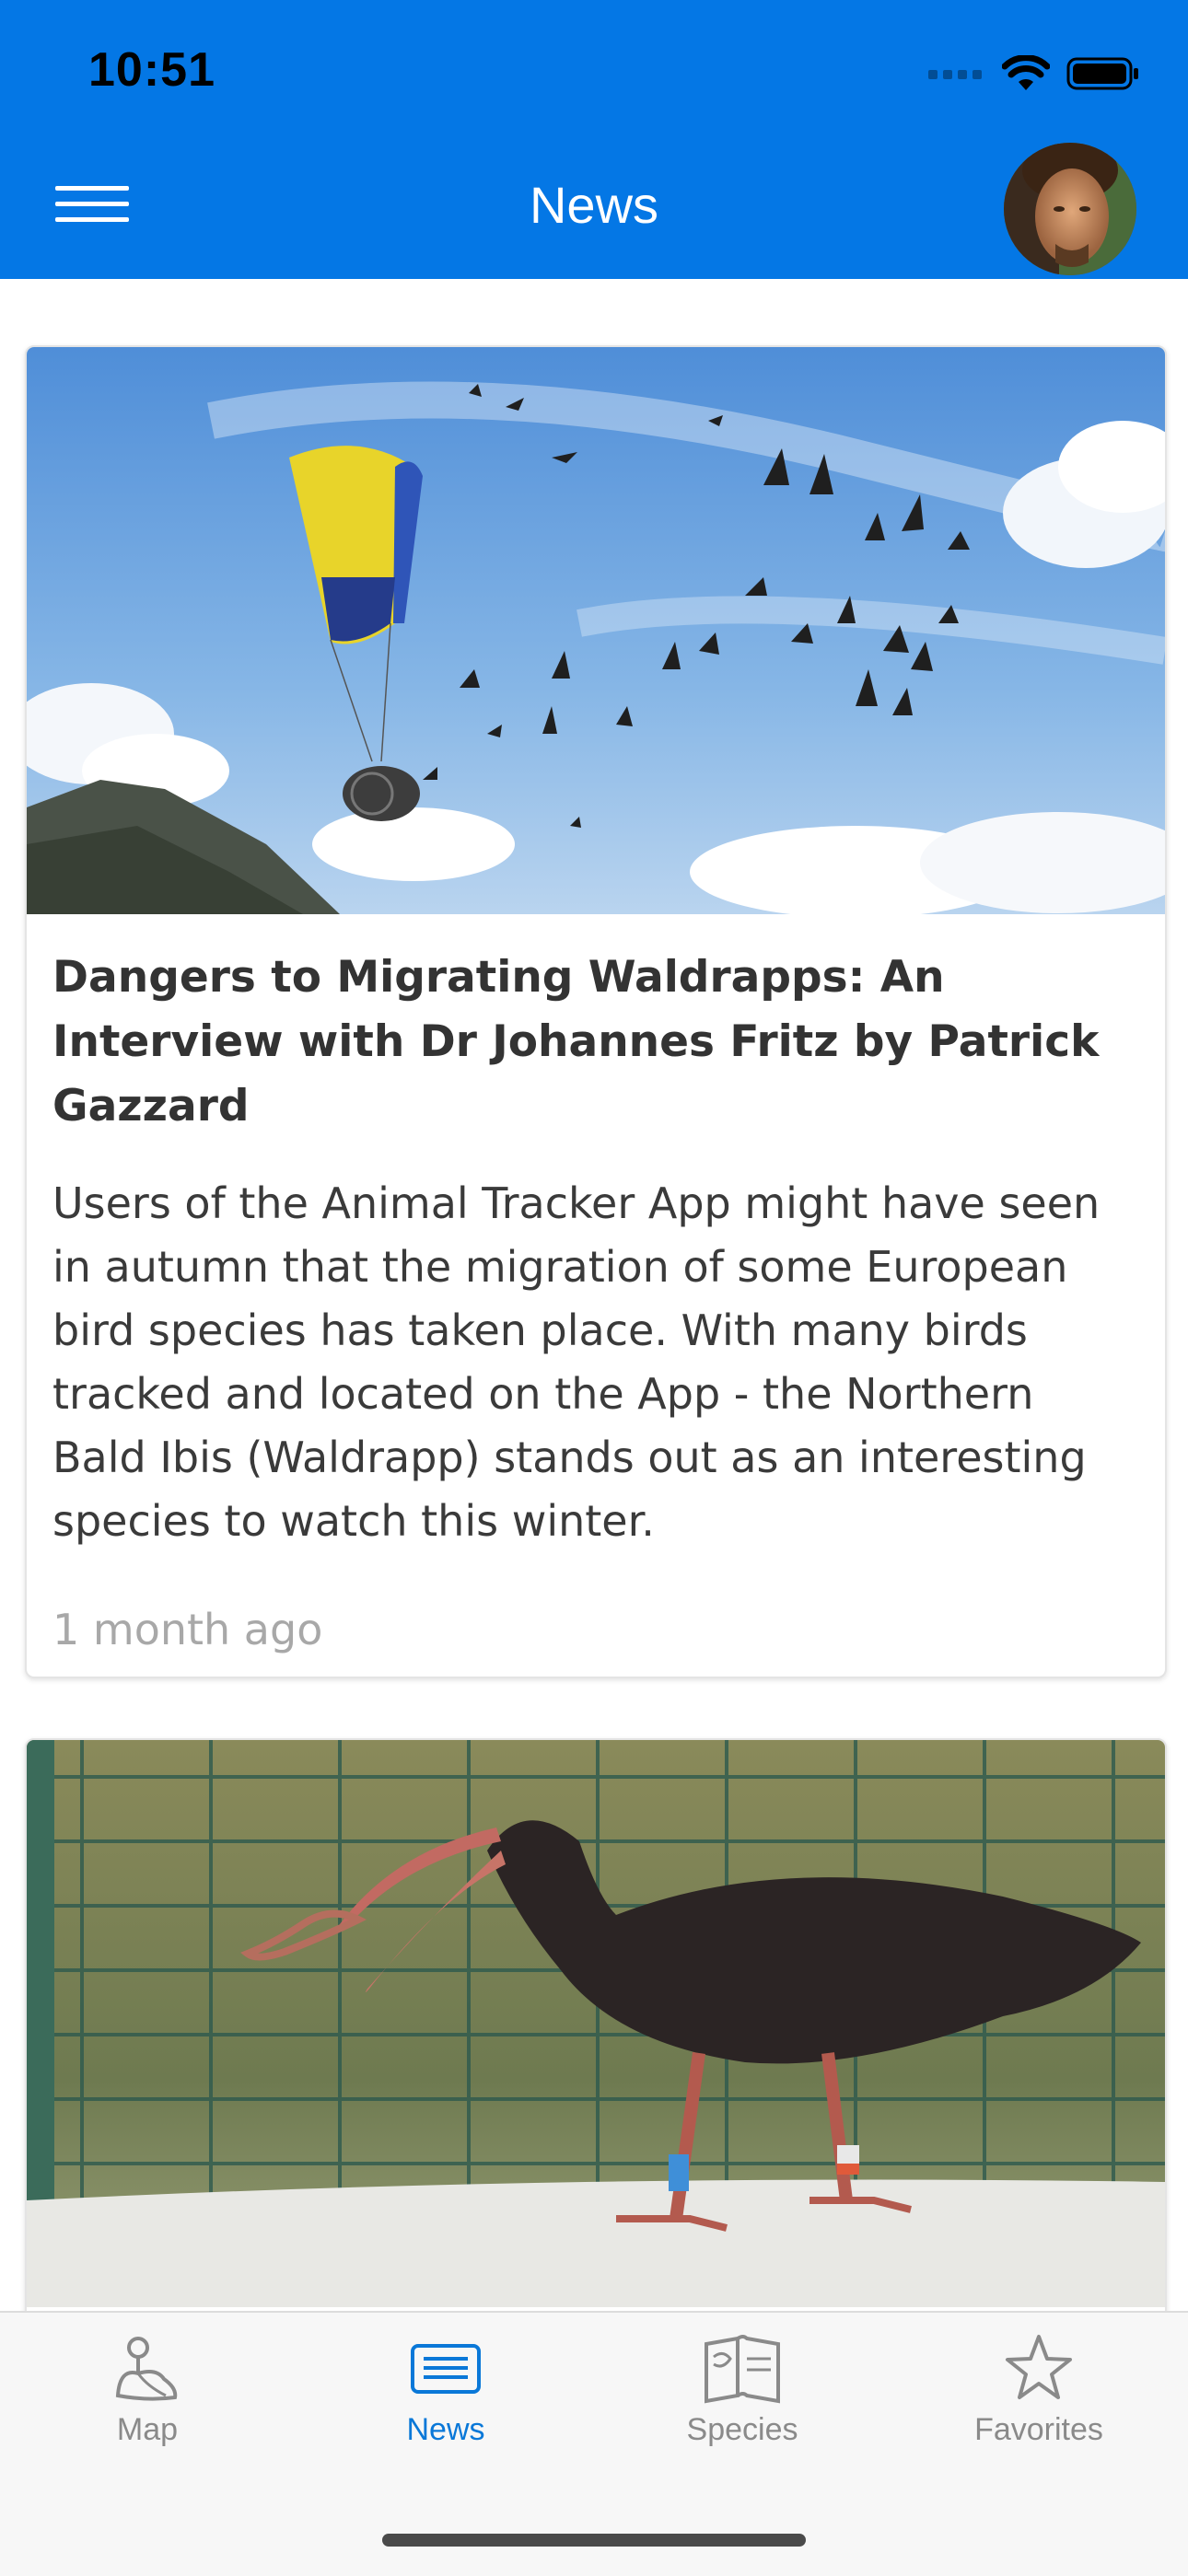  Describe the element at coordinates (594, 69) in the screenshot. I see `status-bar: 10:51` at that location.